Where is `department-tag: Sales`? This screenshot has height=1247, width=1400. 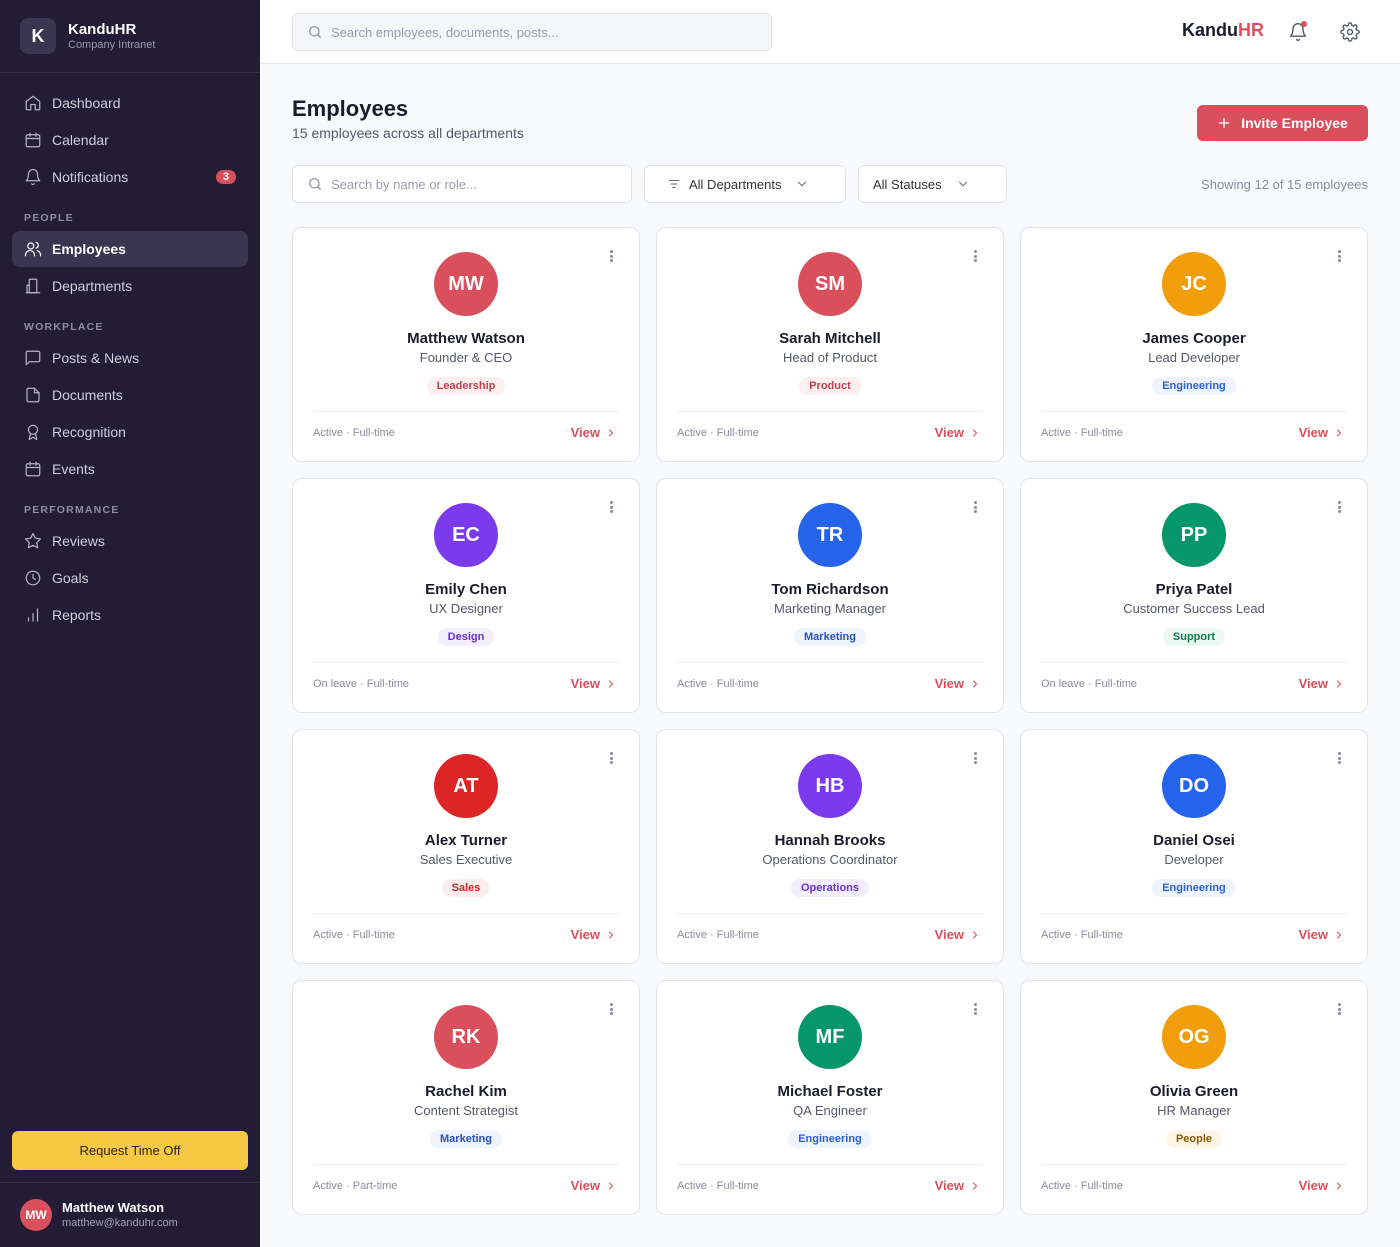
department-tag: Sales is located at coordinates (466, 888).